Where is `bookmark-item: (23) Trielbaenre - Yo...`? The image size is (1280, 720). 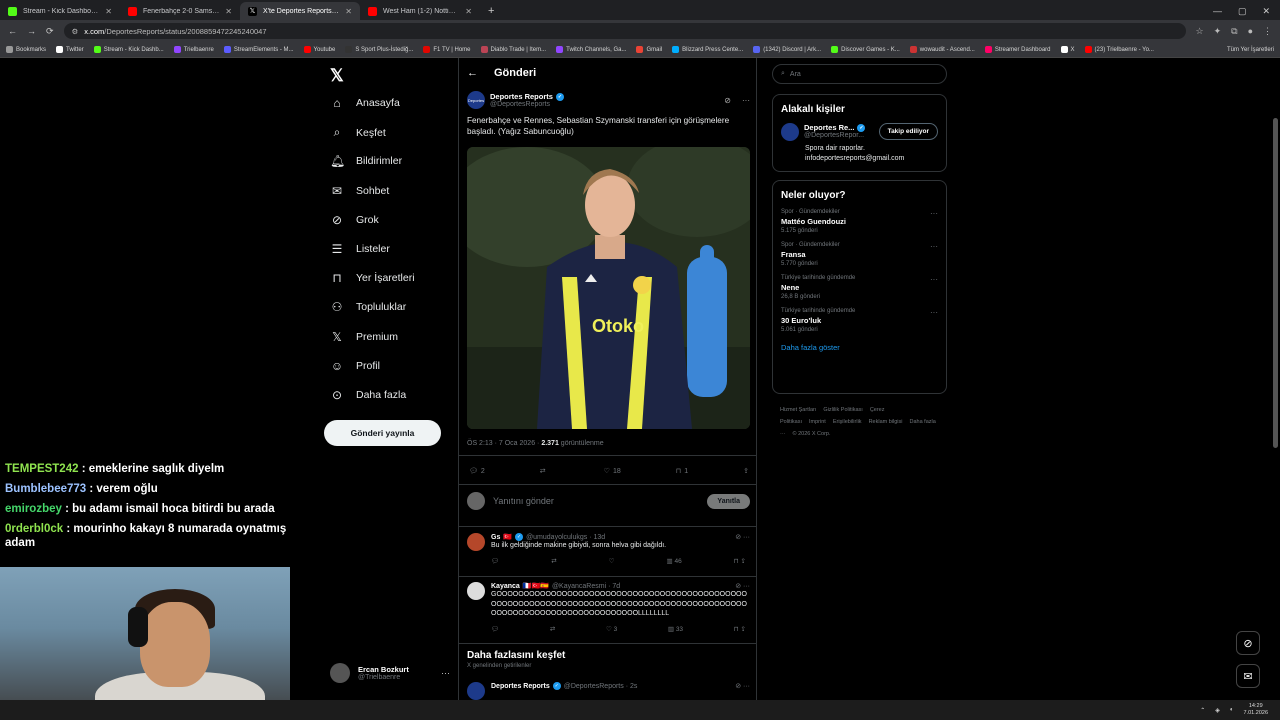 bookmark-item: (23) Trielbaenre - Yo... is located at coordinates (1119, 49).